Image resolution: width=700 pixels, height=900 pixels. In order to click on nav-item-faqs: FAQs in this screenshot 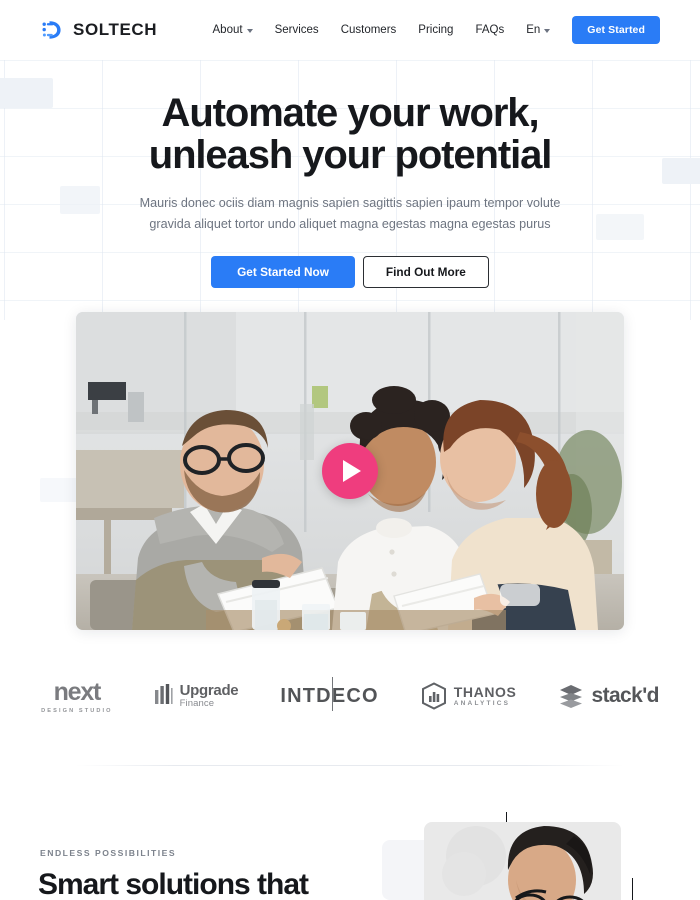, I will do `click(489, 30)`.